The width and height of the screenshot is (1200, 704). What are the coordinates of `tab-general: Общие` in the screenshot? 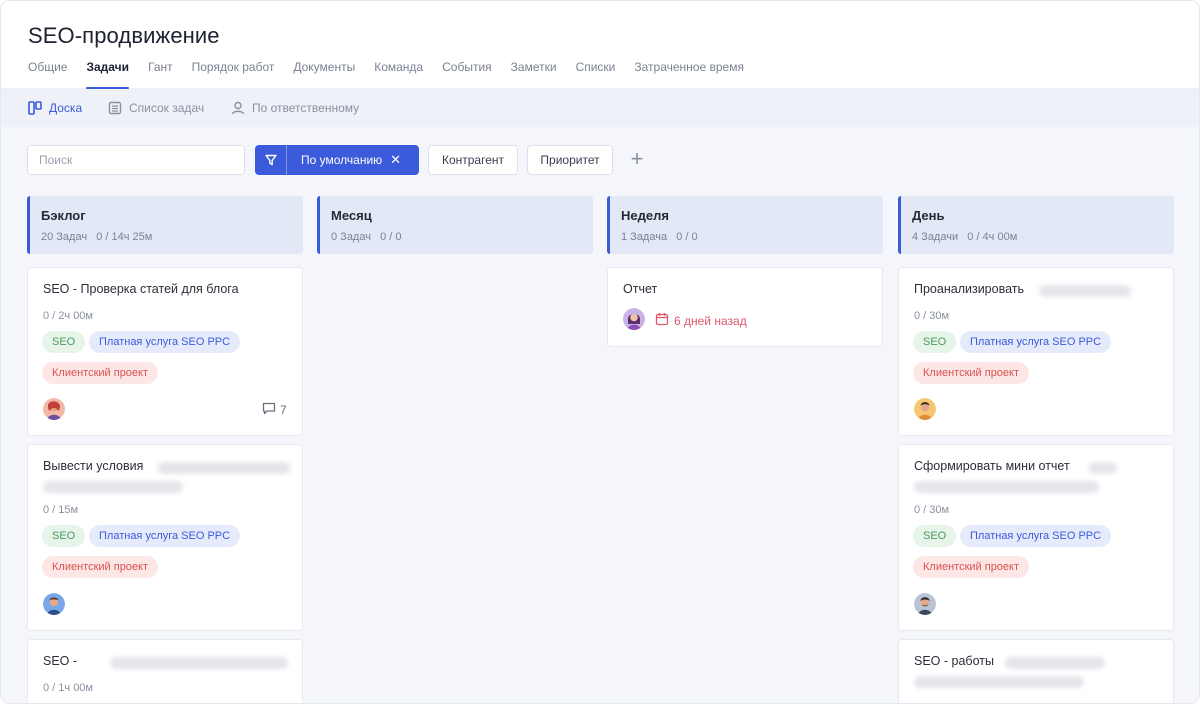 It's located at (47, 73).